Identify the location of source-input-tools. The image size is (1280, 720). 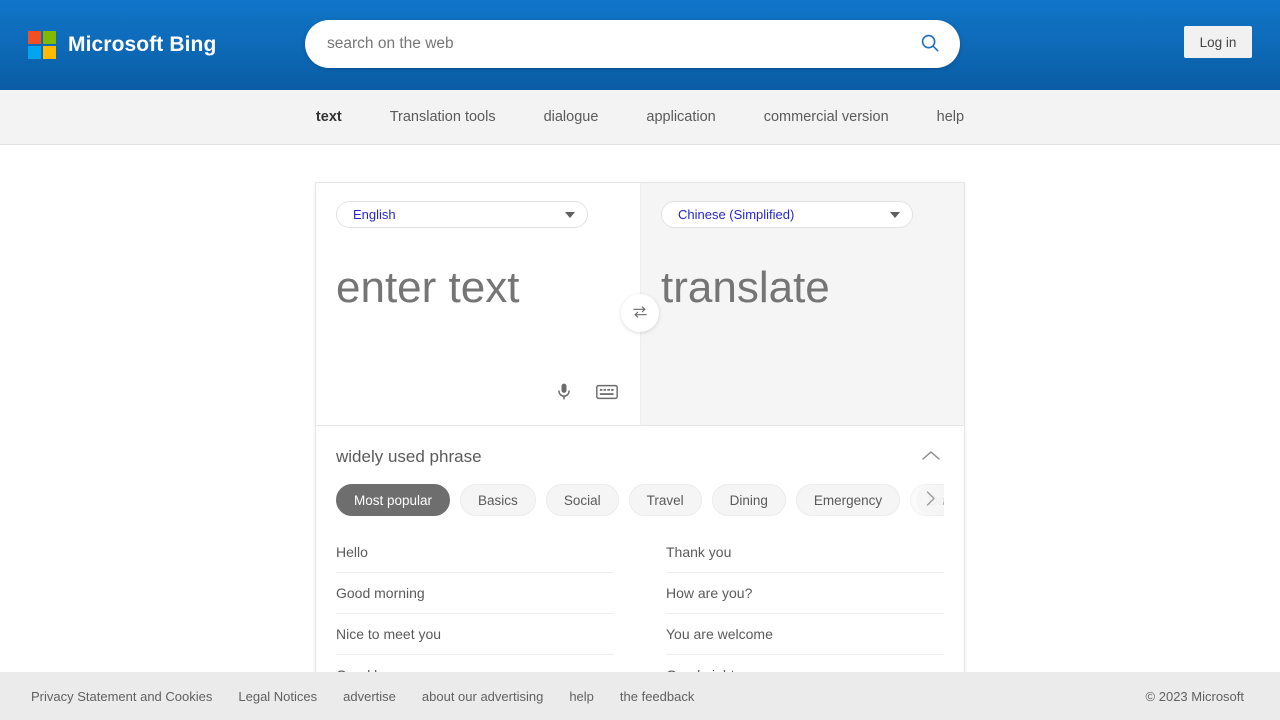
(586, 392).